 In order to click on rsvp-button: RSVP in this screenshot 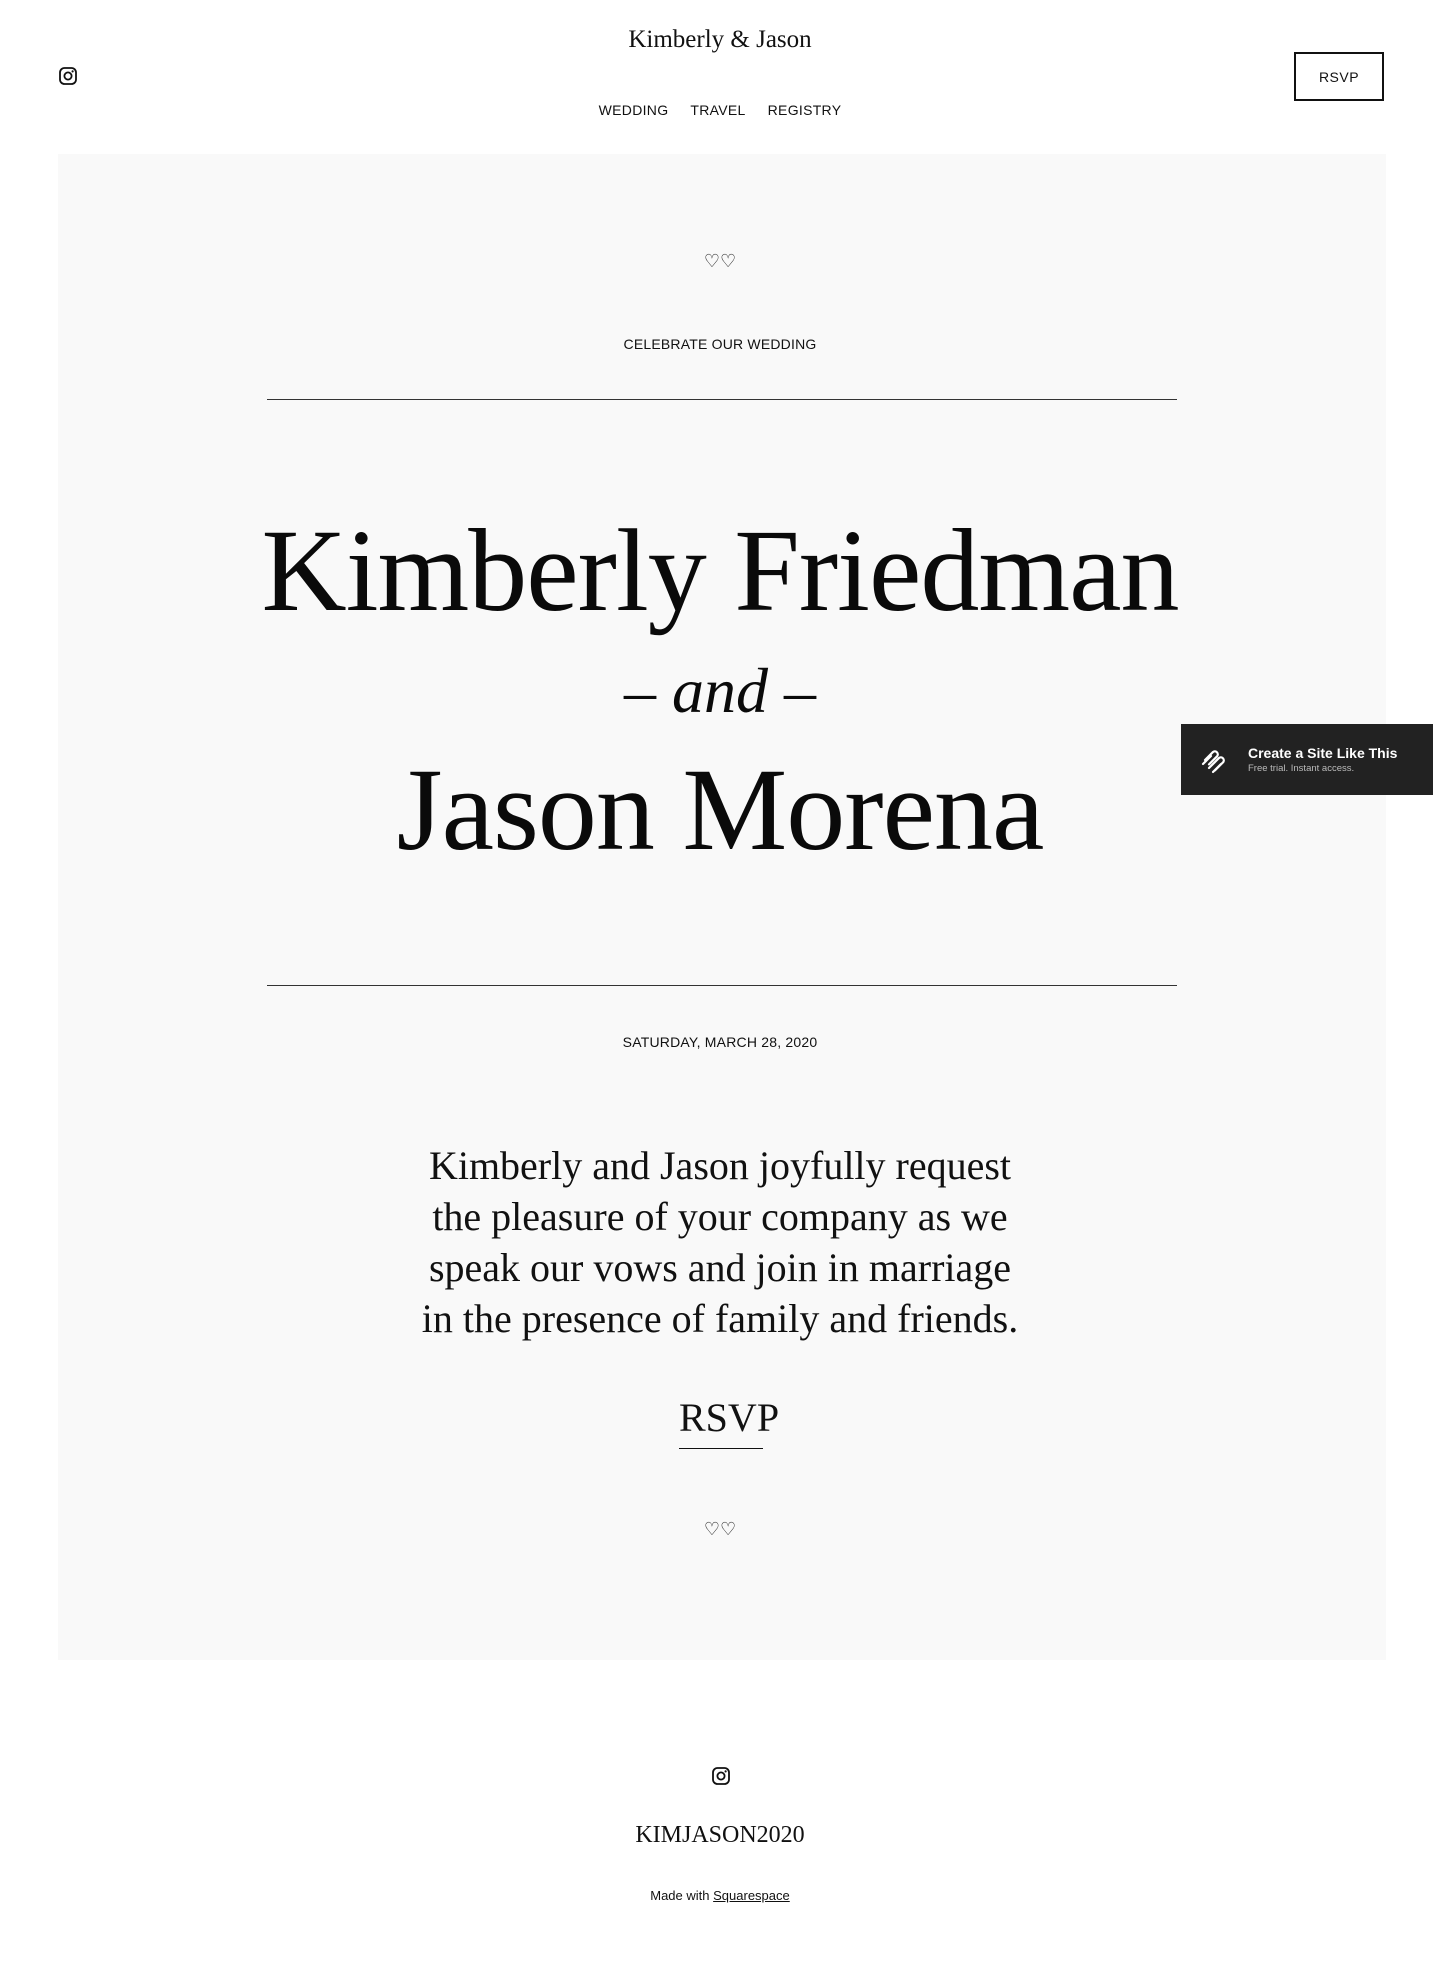, I will do `click(1339, 76)`.